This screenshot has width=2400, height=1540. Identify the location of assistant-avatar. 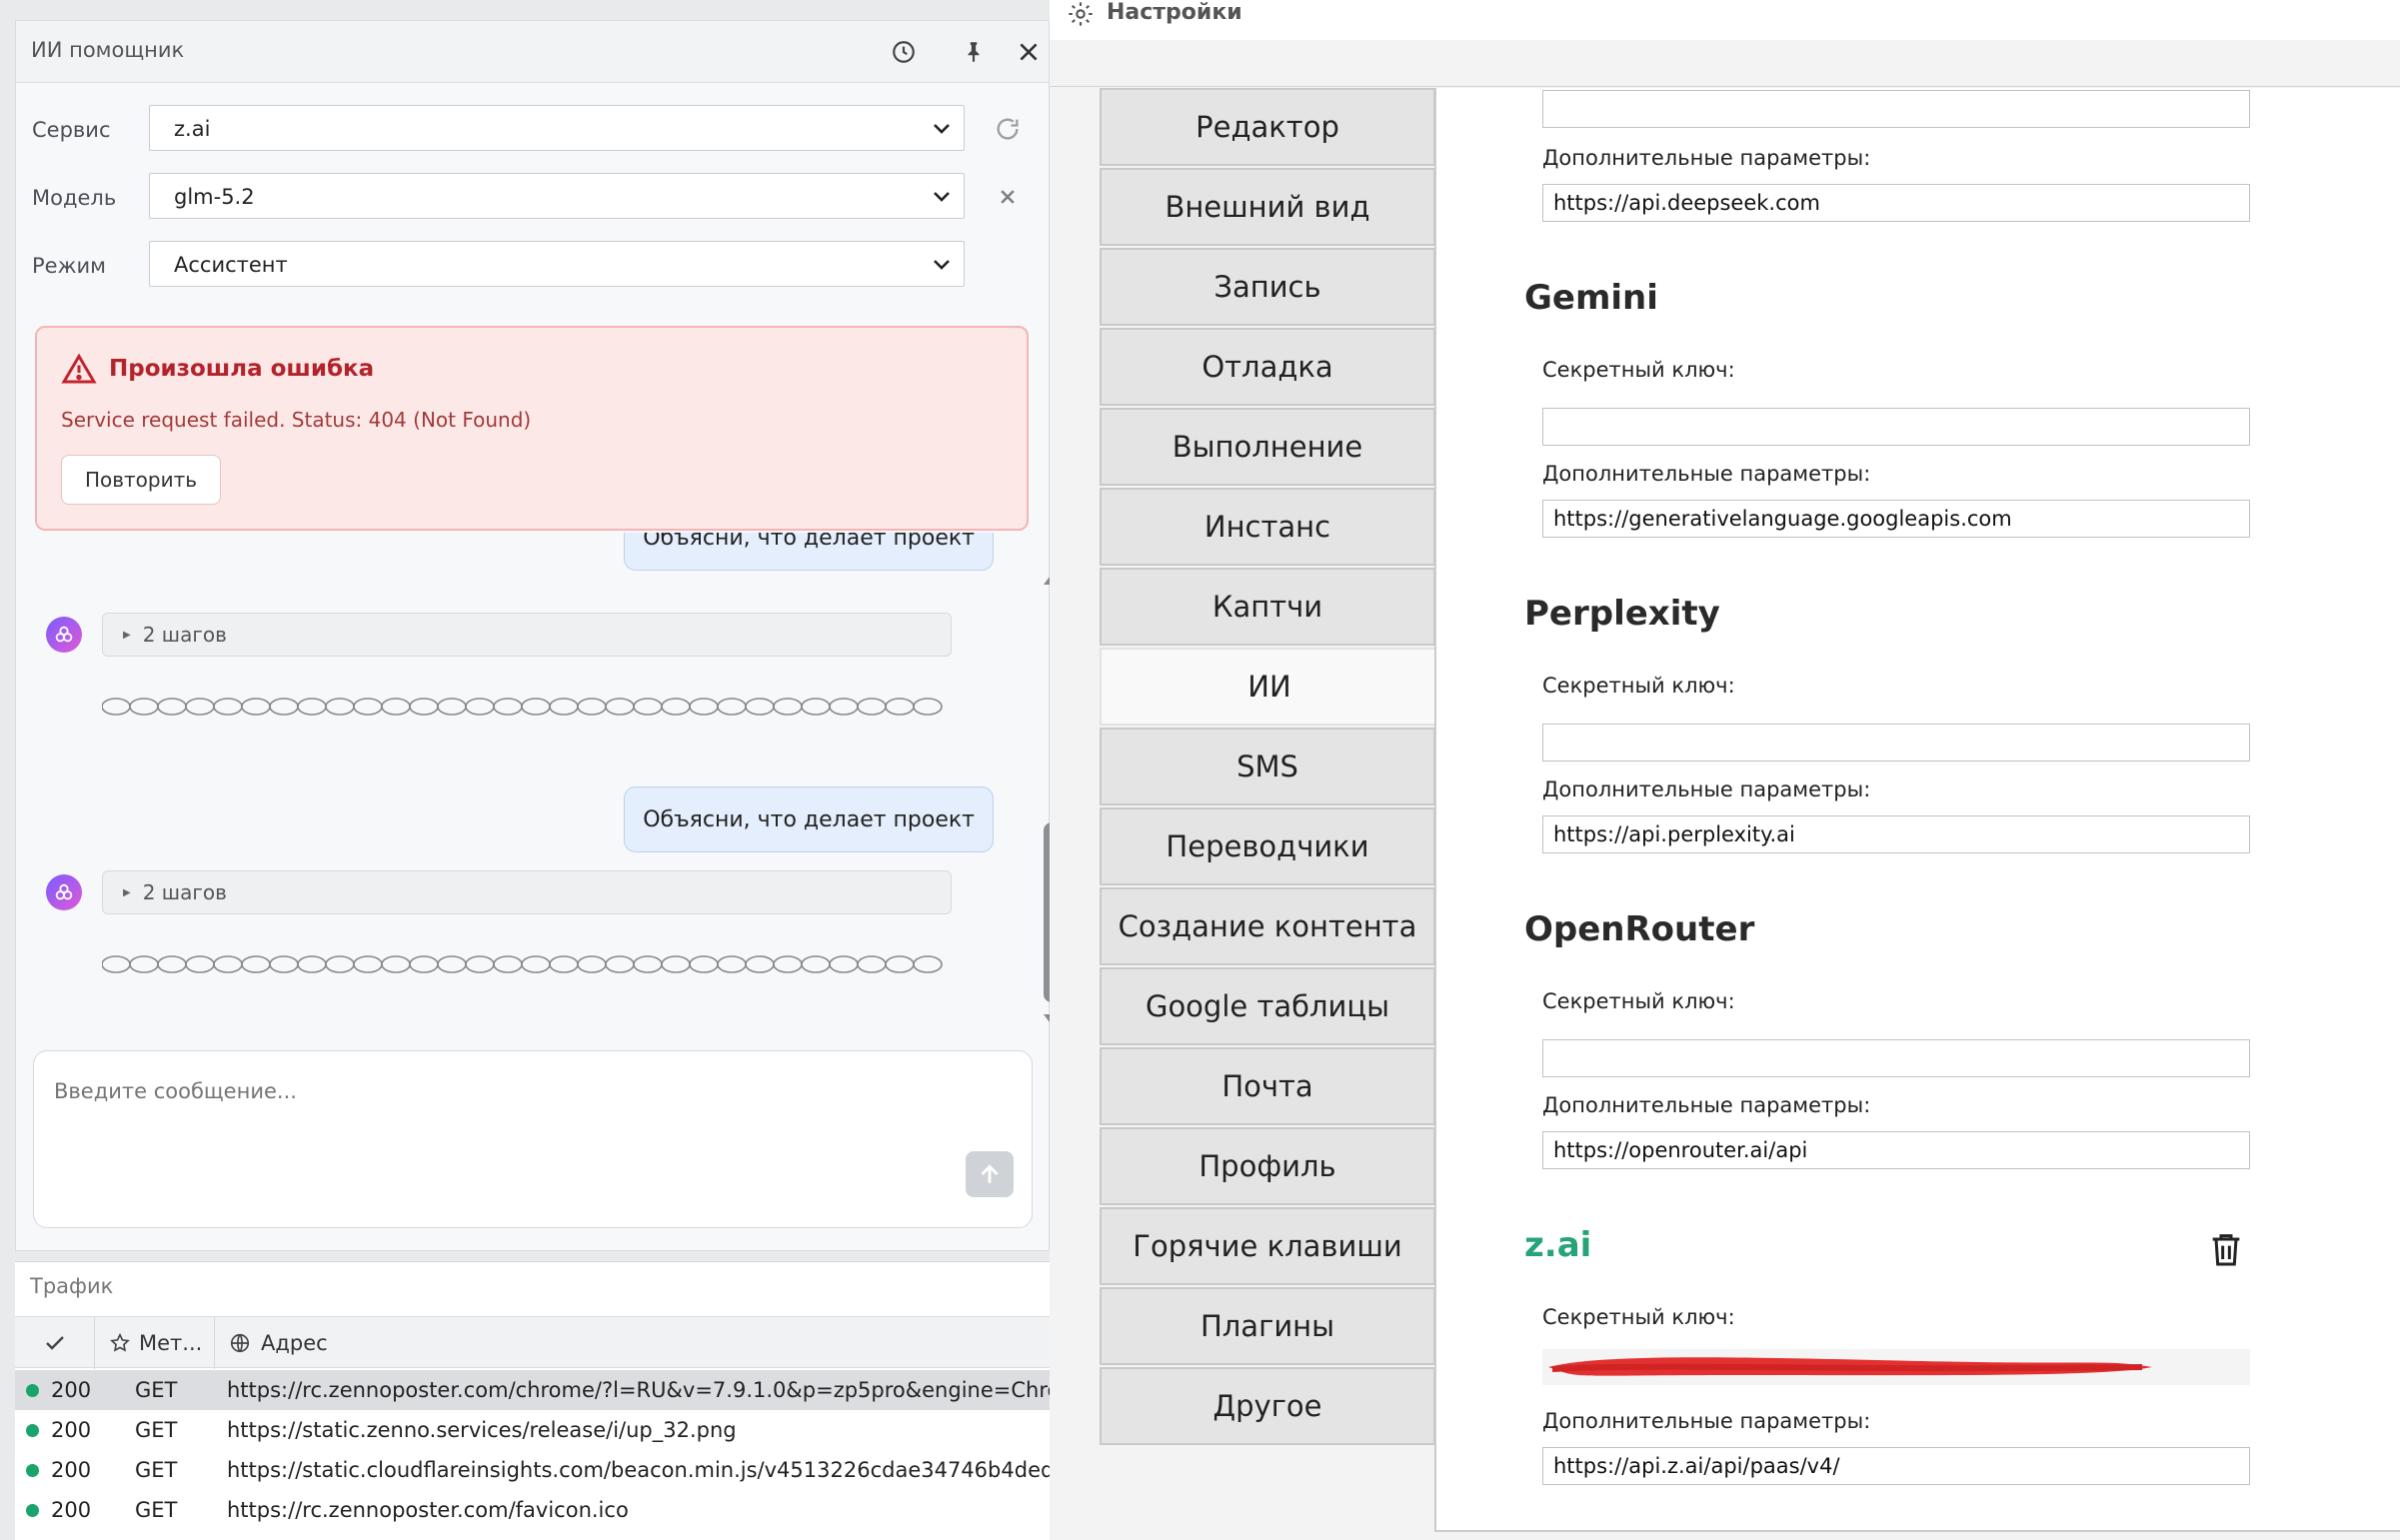
(64, 635).